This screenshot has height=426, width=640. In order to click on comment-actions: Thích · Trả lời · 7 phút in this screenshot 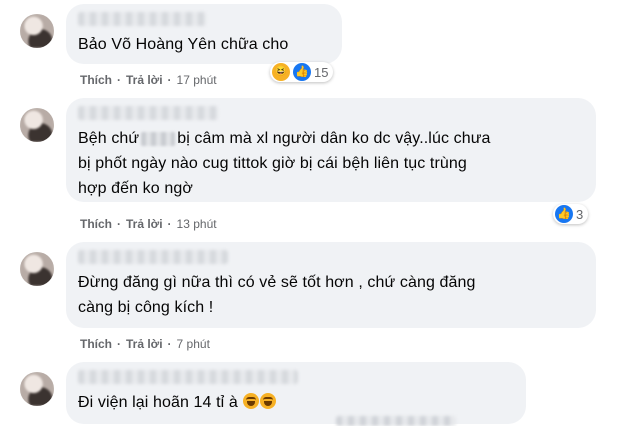, I will do `click(145, 344)`.